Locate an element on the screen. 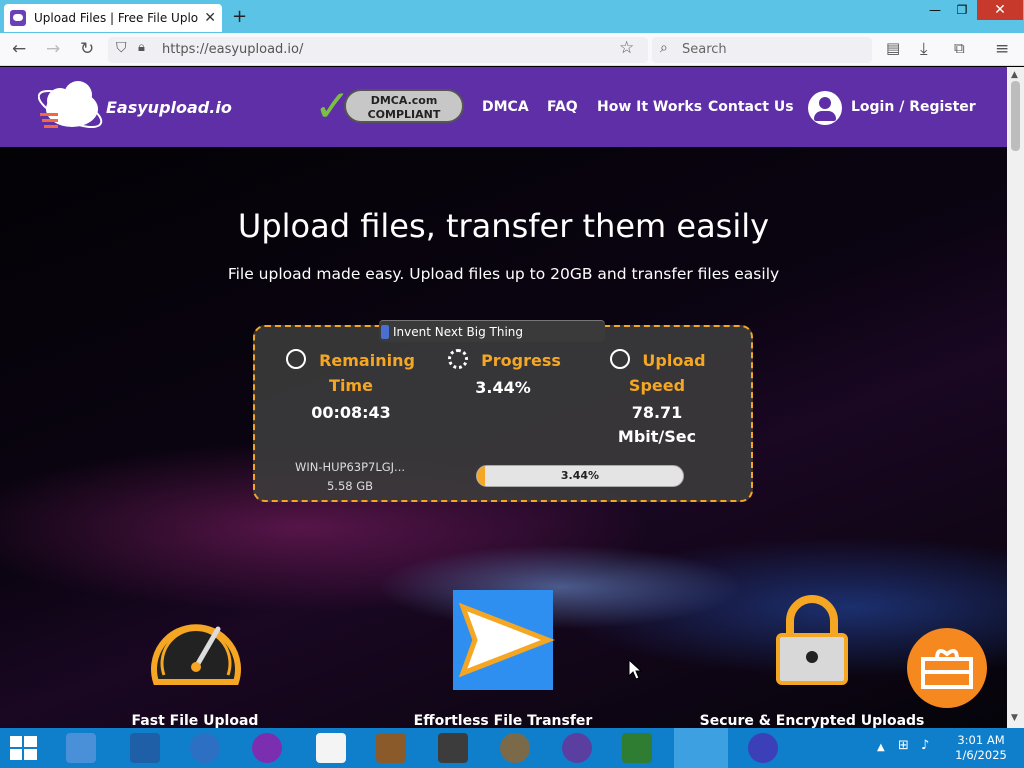 This screenshot has width=1024, height=768. progress-bar: 3.44% is located at coordinates (580, 476).